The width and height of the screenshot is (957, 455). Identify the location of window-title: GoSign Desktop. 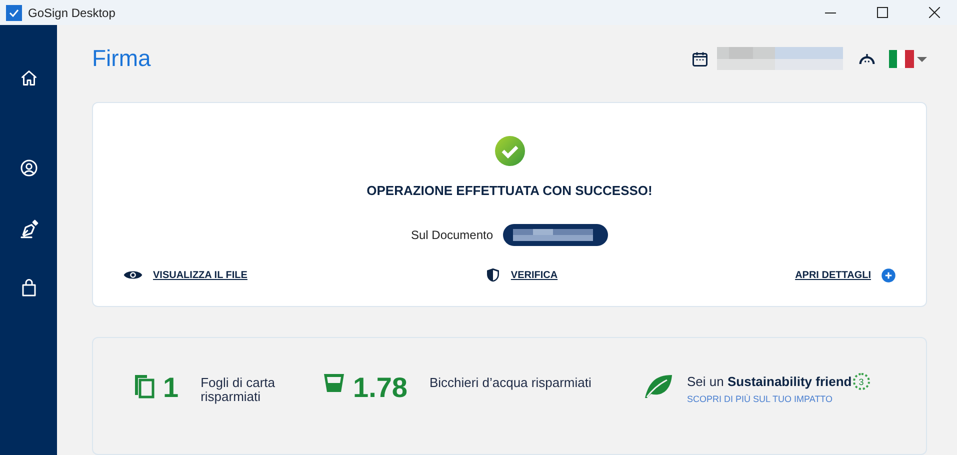
(72, 13).